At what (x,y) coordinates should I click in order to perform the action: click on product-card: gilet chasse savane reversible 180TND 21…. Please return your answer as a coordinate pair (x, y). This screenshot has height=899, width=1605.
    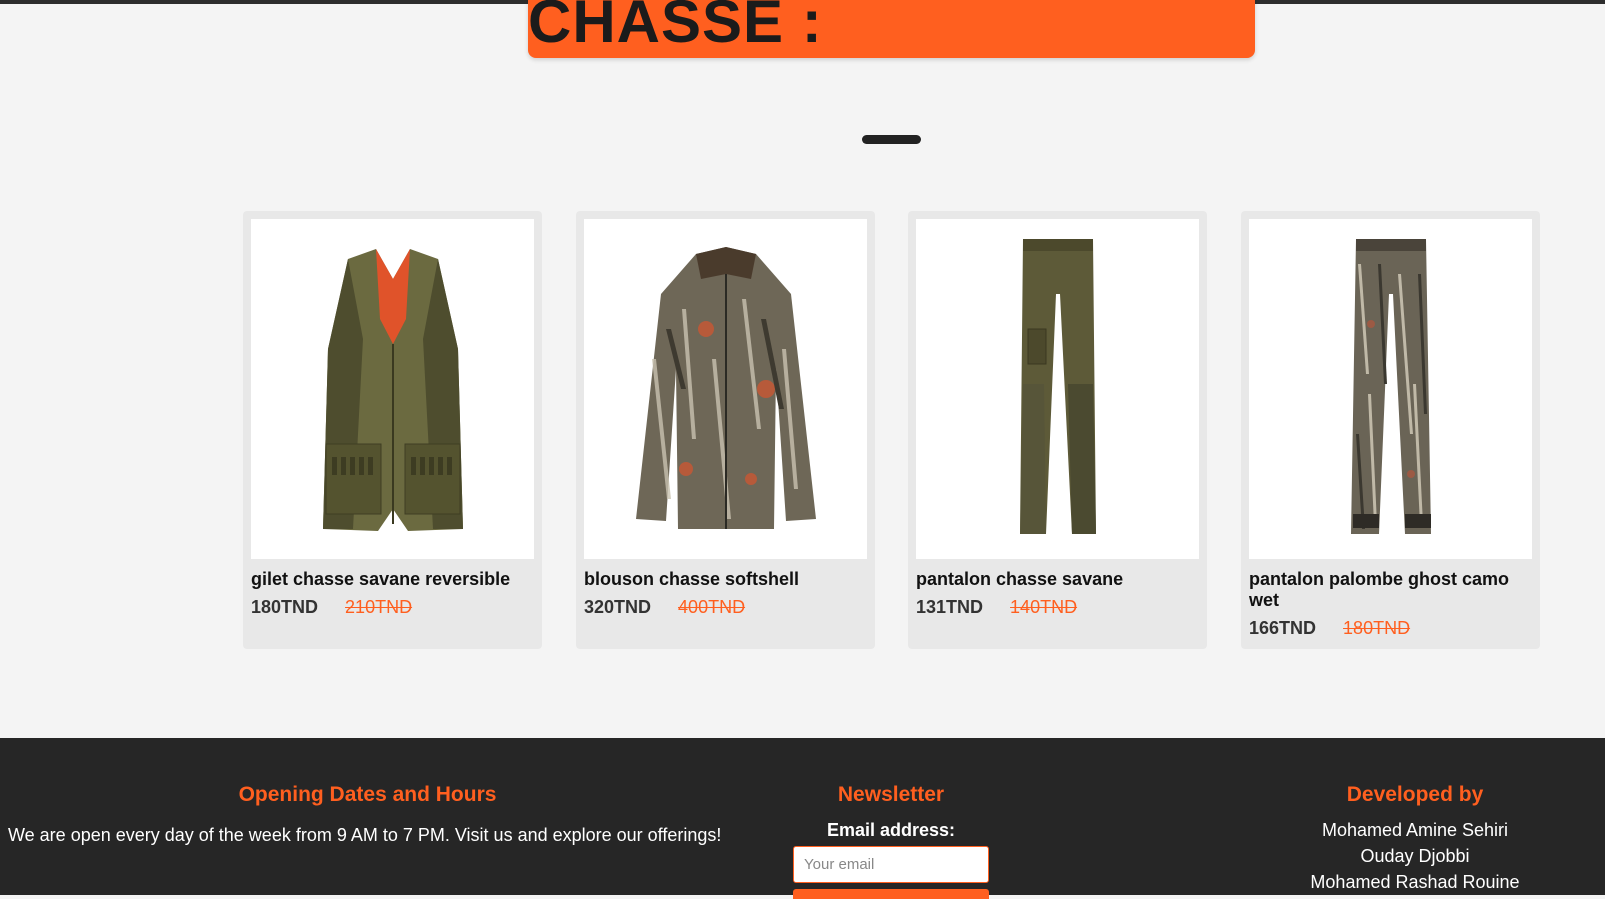
    Looking at the image, I should click on (392, 430).